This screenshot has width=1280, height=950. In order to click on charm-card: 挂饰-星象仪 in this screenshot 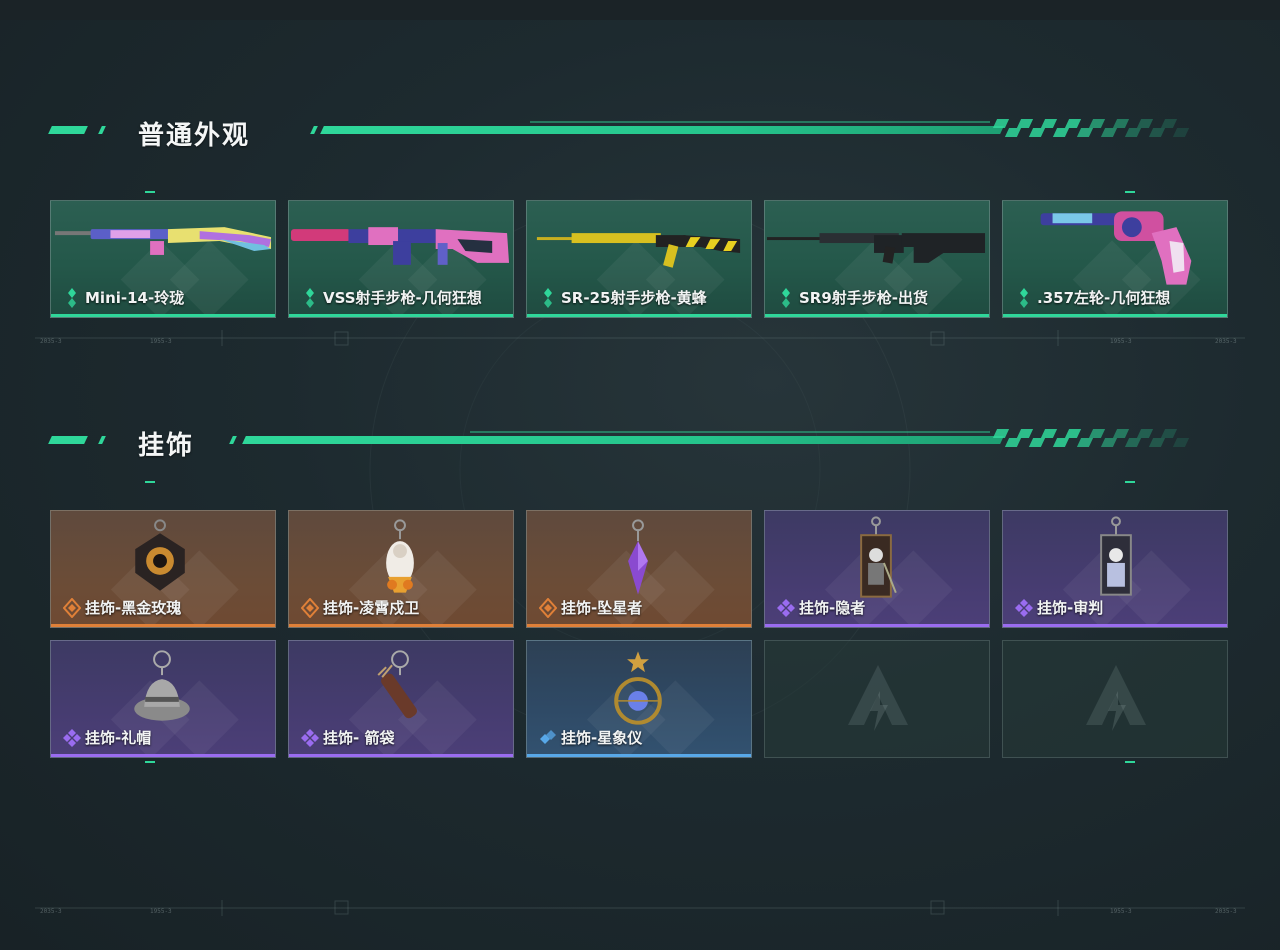, I will do `click(639, 699)`.